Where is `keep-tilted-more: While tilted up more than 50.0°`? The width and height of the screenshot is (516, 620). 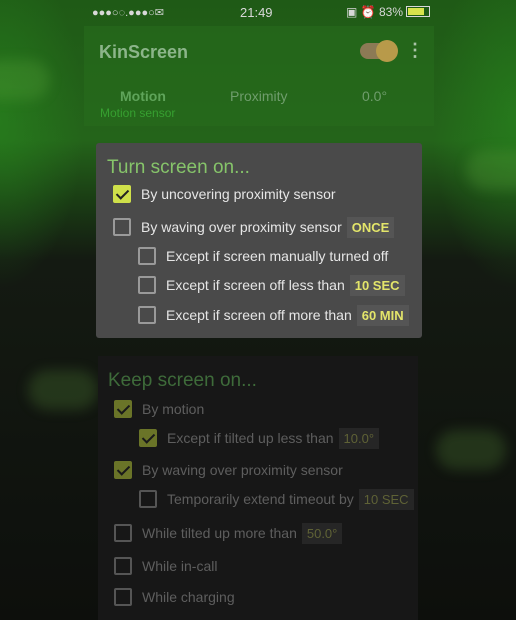 keep-tilted-more: While tilted up more than 50.0° is located at coordinates (228, 533).